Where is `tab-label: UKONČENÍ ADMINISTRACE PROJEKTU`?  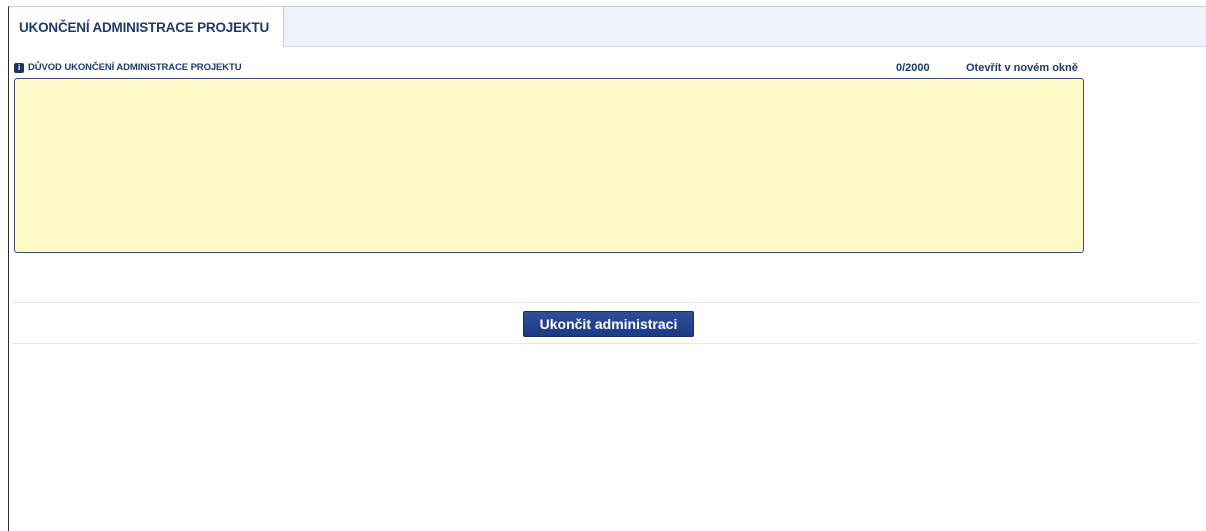 tab-label: UKONČENÍ ADMINISTRACE PROJEKTU is located at coordinates (144, 27).